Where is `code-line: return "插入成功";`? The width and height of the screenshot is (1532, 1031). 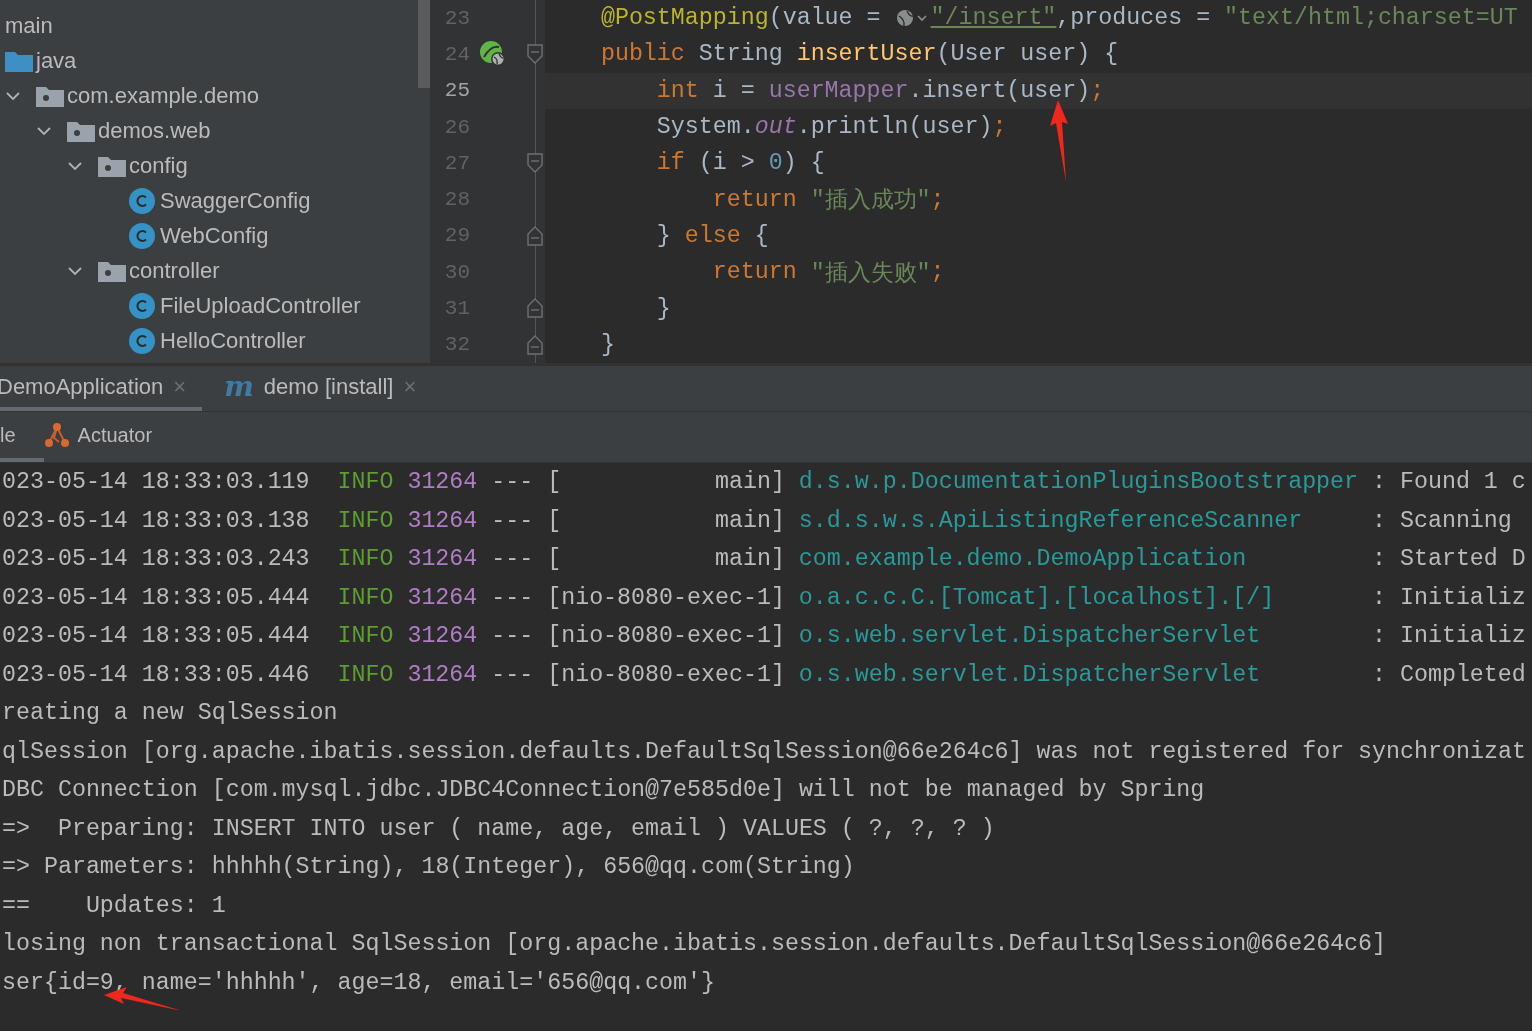
code-line: return "插入成功"; is located at coordinates (828, 201).